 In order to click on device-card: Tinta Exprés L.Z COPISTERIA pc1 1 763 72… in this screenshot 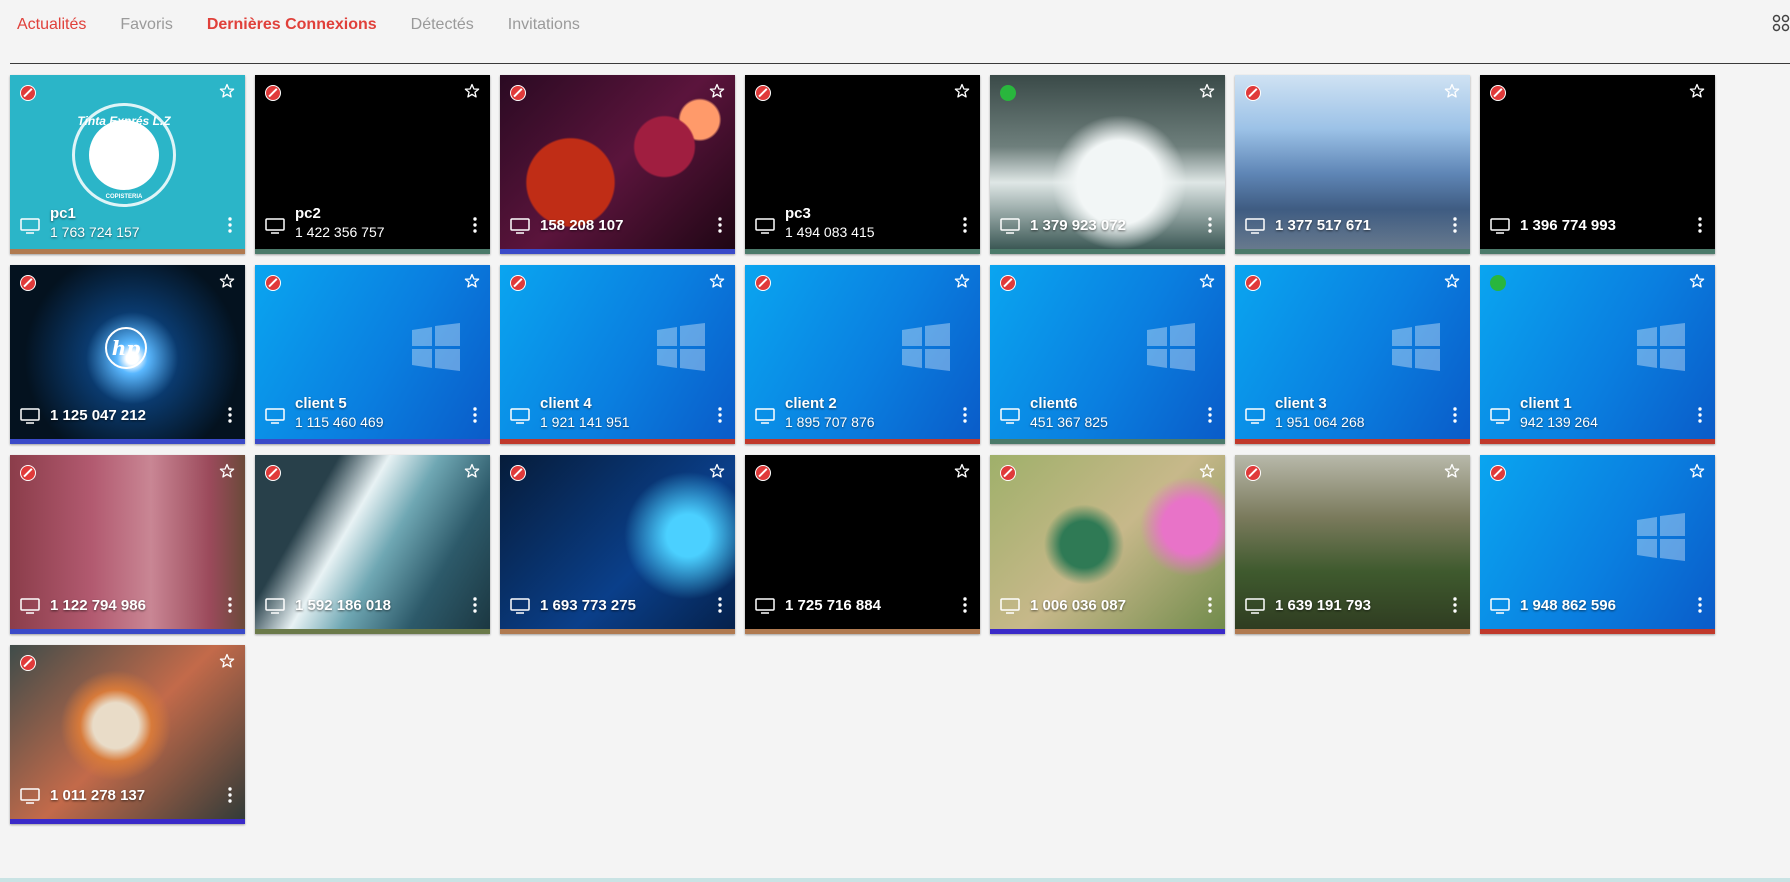, I will do `click(127, 164)`.